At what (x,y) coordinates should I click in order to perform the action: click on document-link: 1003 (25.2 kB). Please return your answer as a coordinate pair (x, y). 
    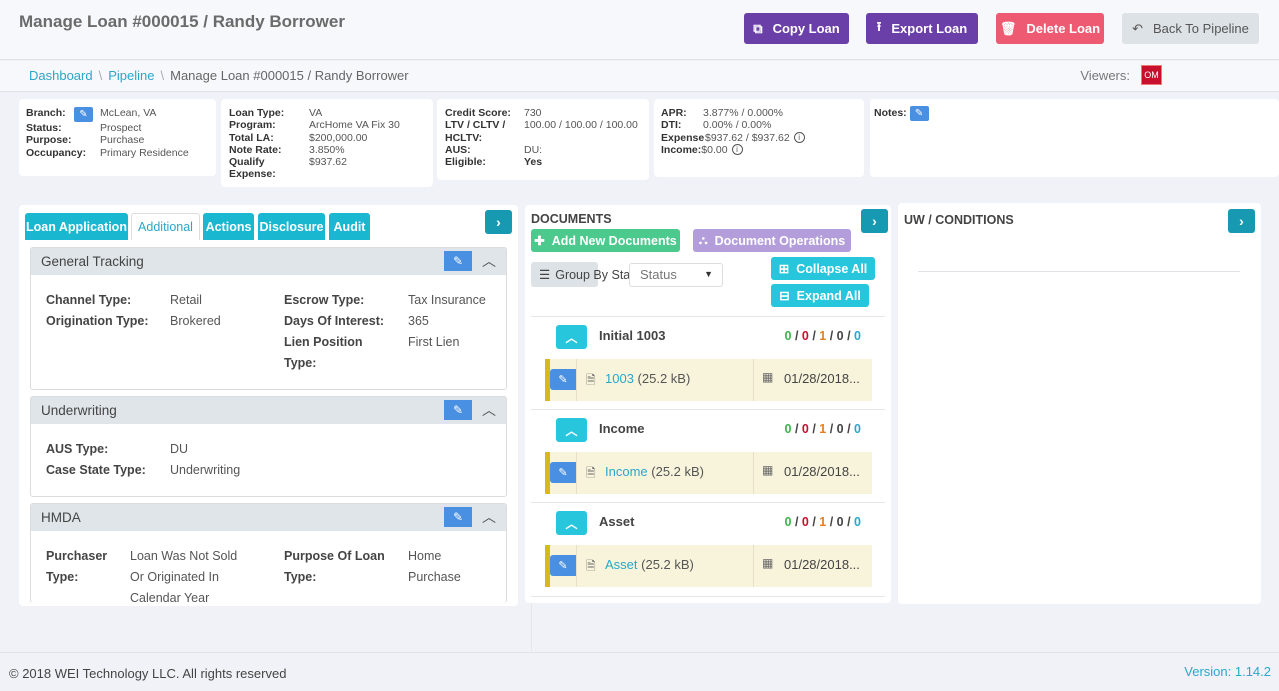
    Looking at the image, I should click on (647, 378).